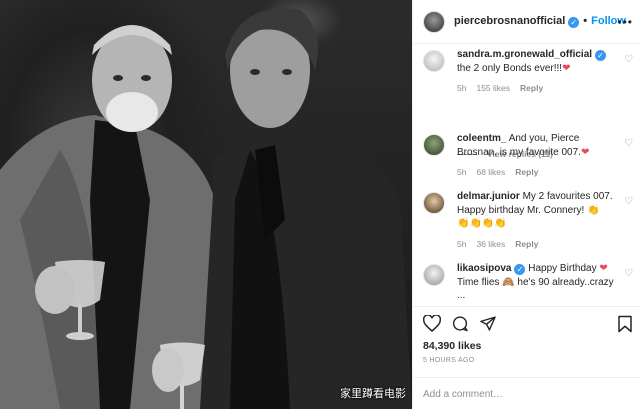 This screenshot has width=640, height=409. I want to click on likes-count: 84,390 likes, so click(452, 346).